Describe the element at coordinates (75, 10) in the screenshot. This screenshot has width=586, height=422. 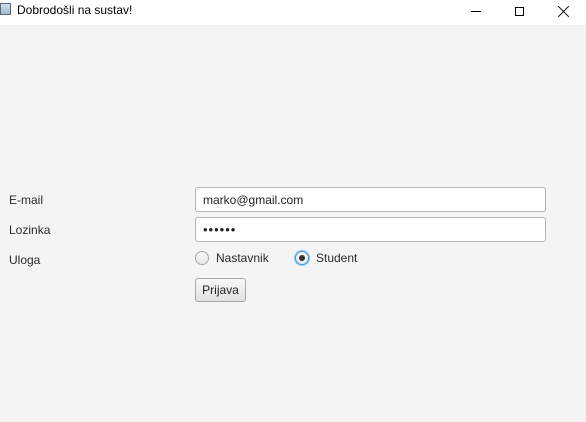
I see `window-title: Dobrodošli na sustav!` at that location.